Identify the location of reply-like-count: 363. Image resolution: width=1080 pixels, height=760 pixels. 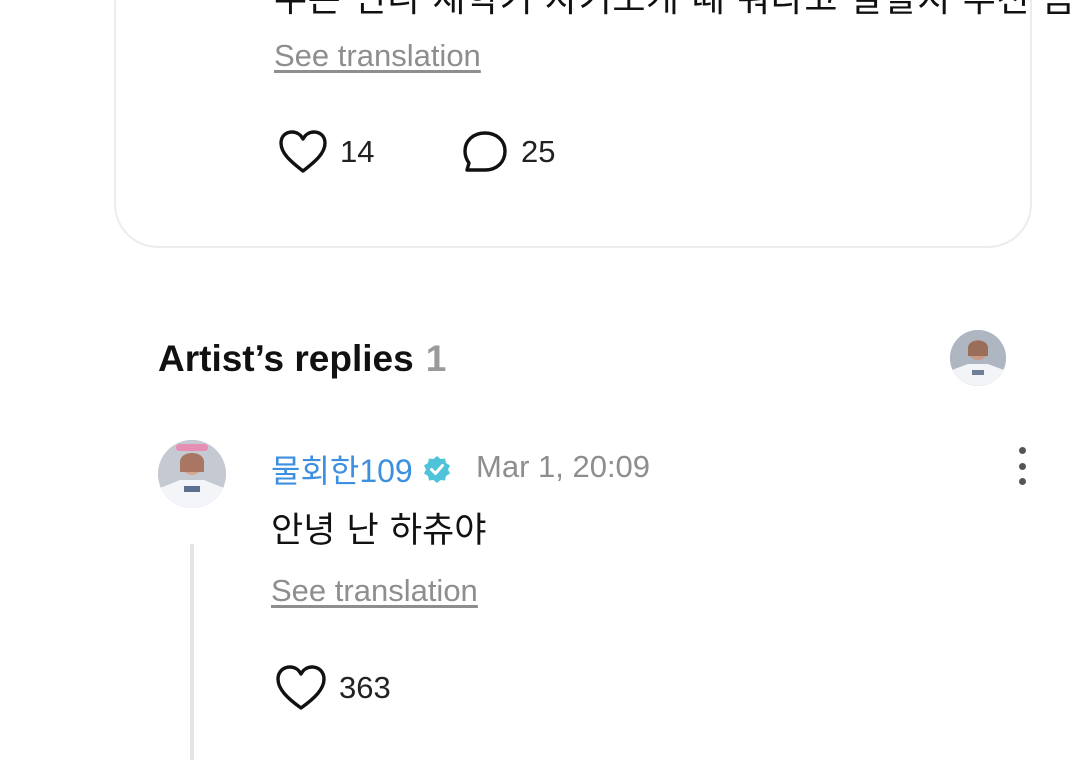
(365, 687).